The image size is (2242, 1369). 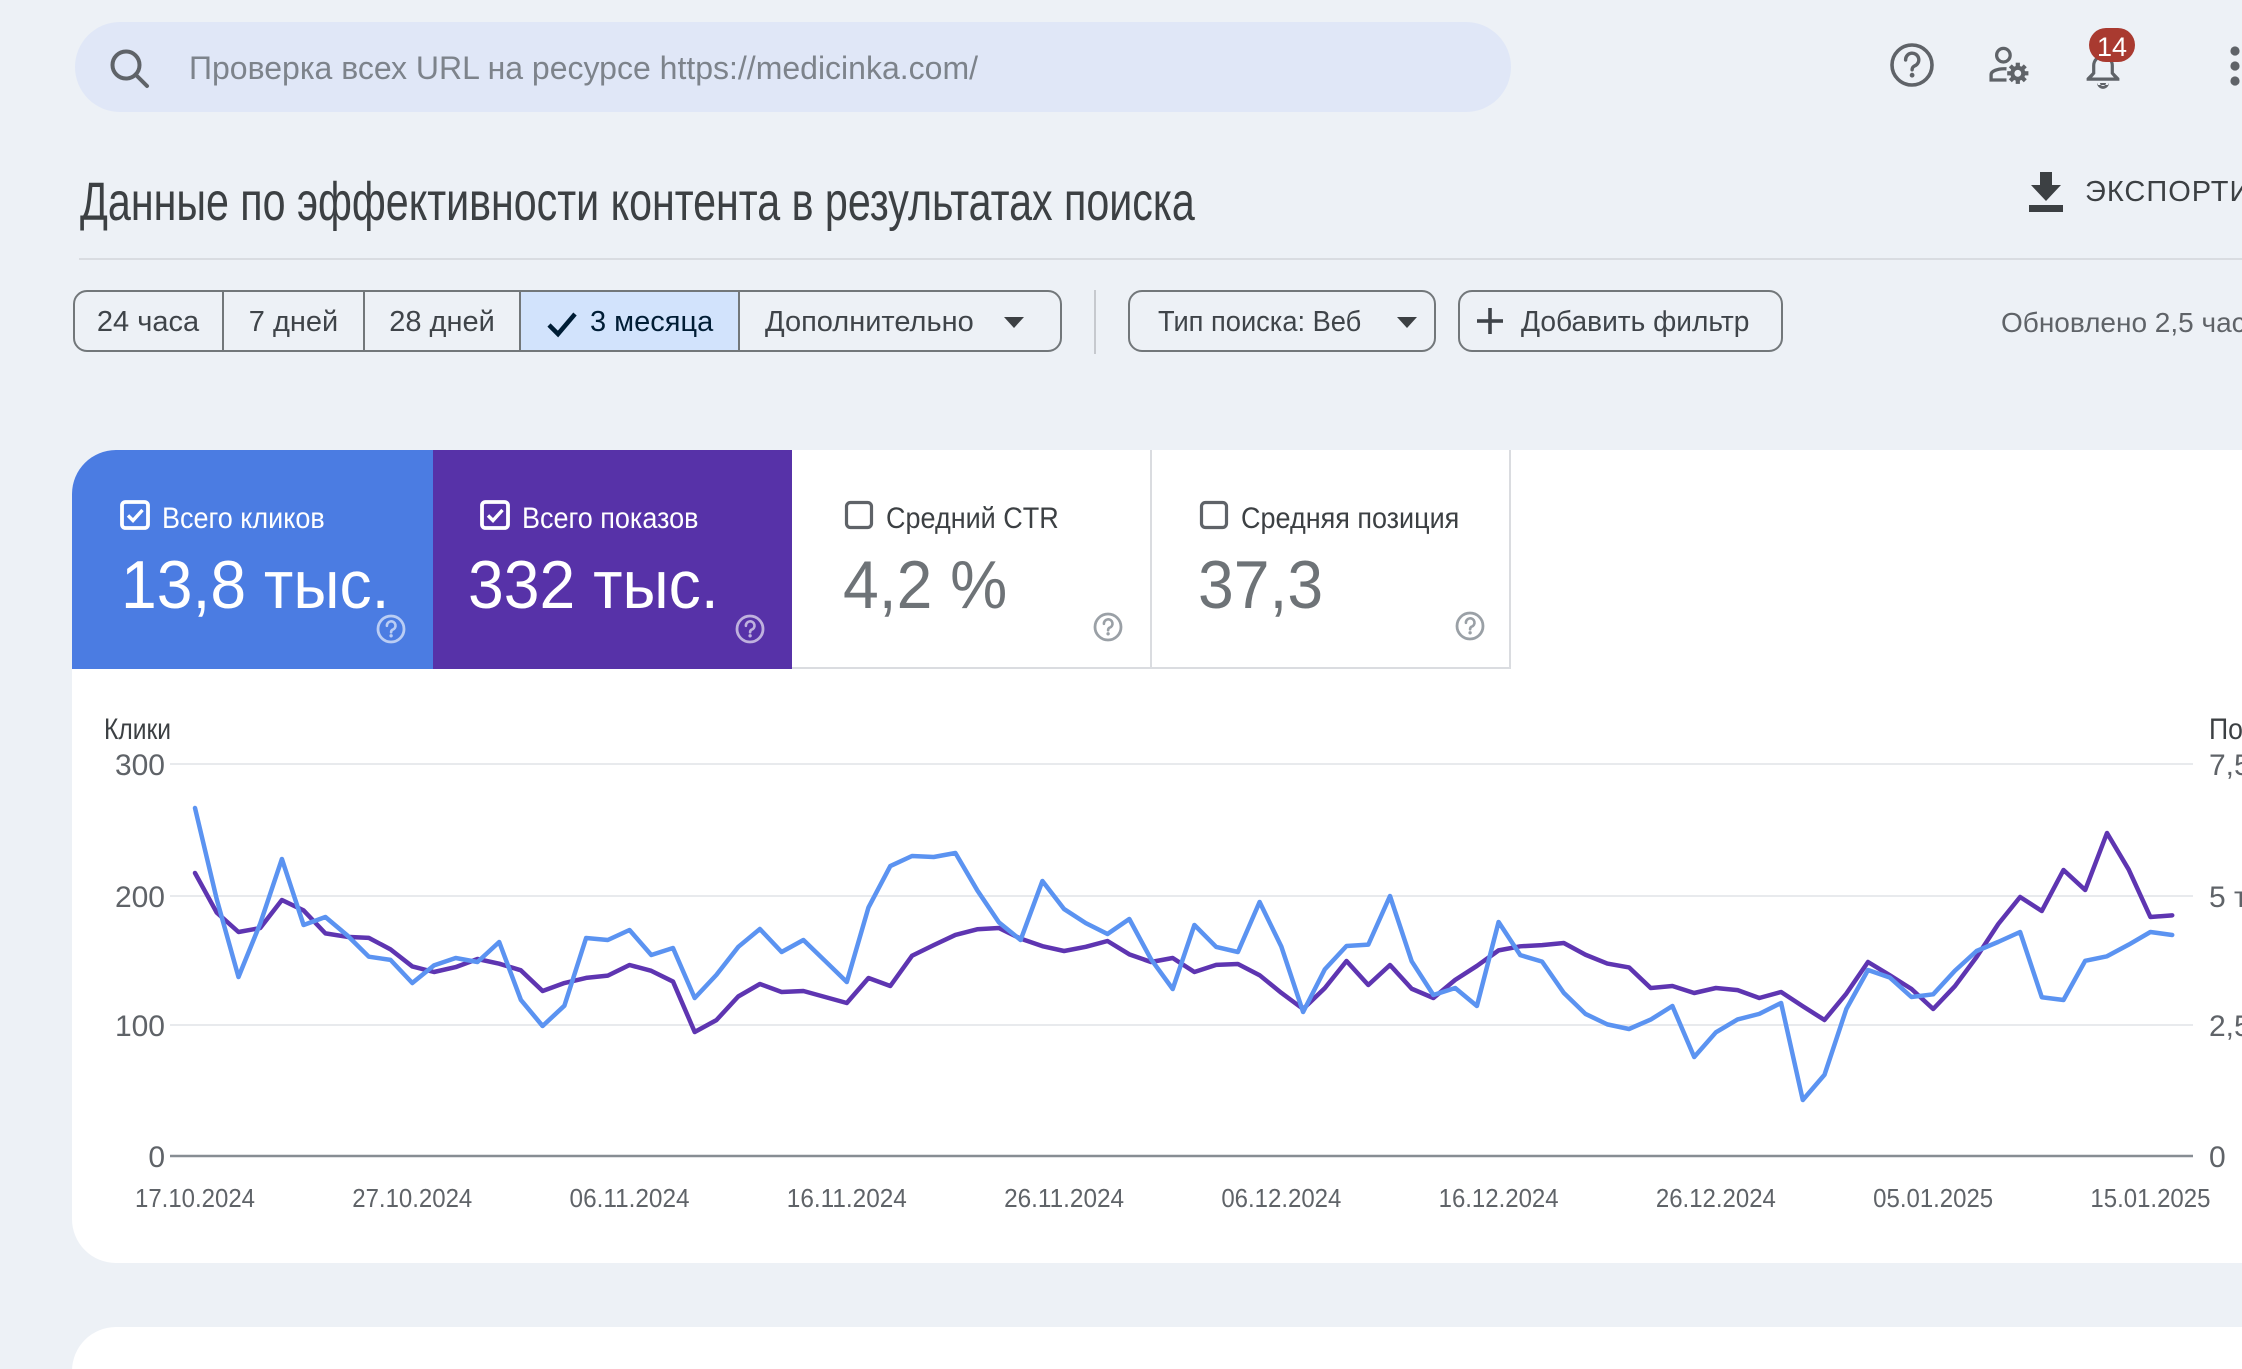 I want to click on svg-text: 16.11.2024, so click(x=847, y=1198).